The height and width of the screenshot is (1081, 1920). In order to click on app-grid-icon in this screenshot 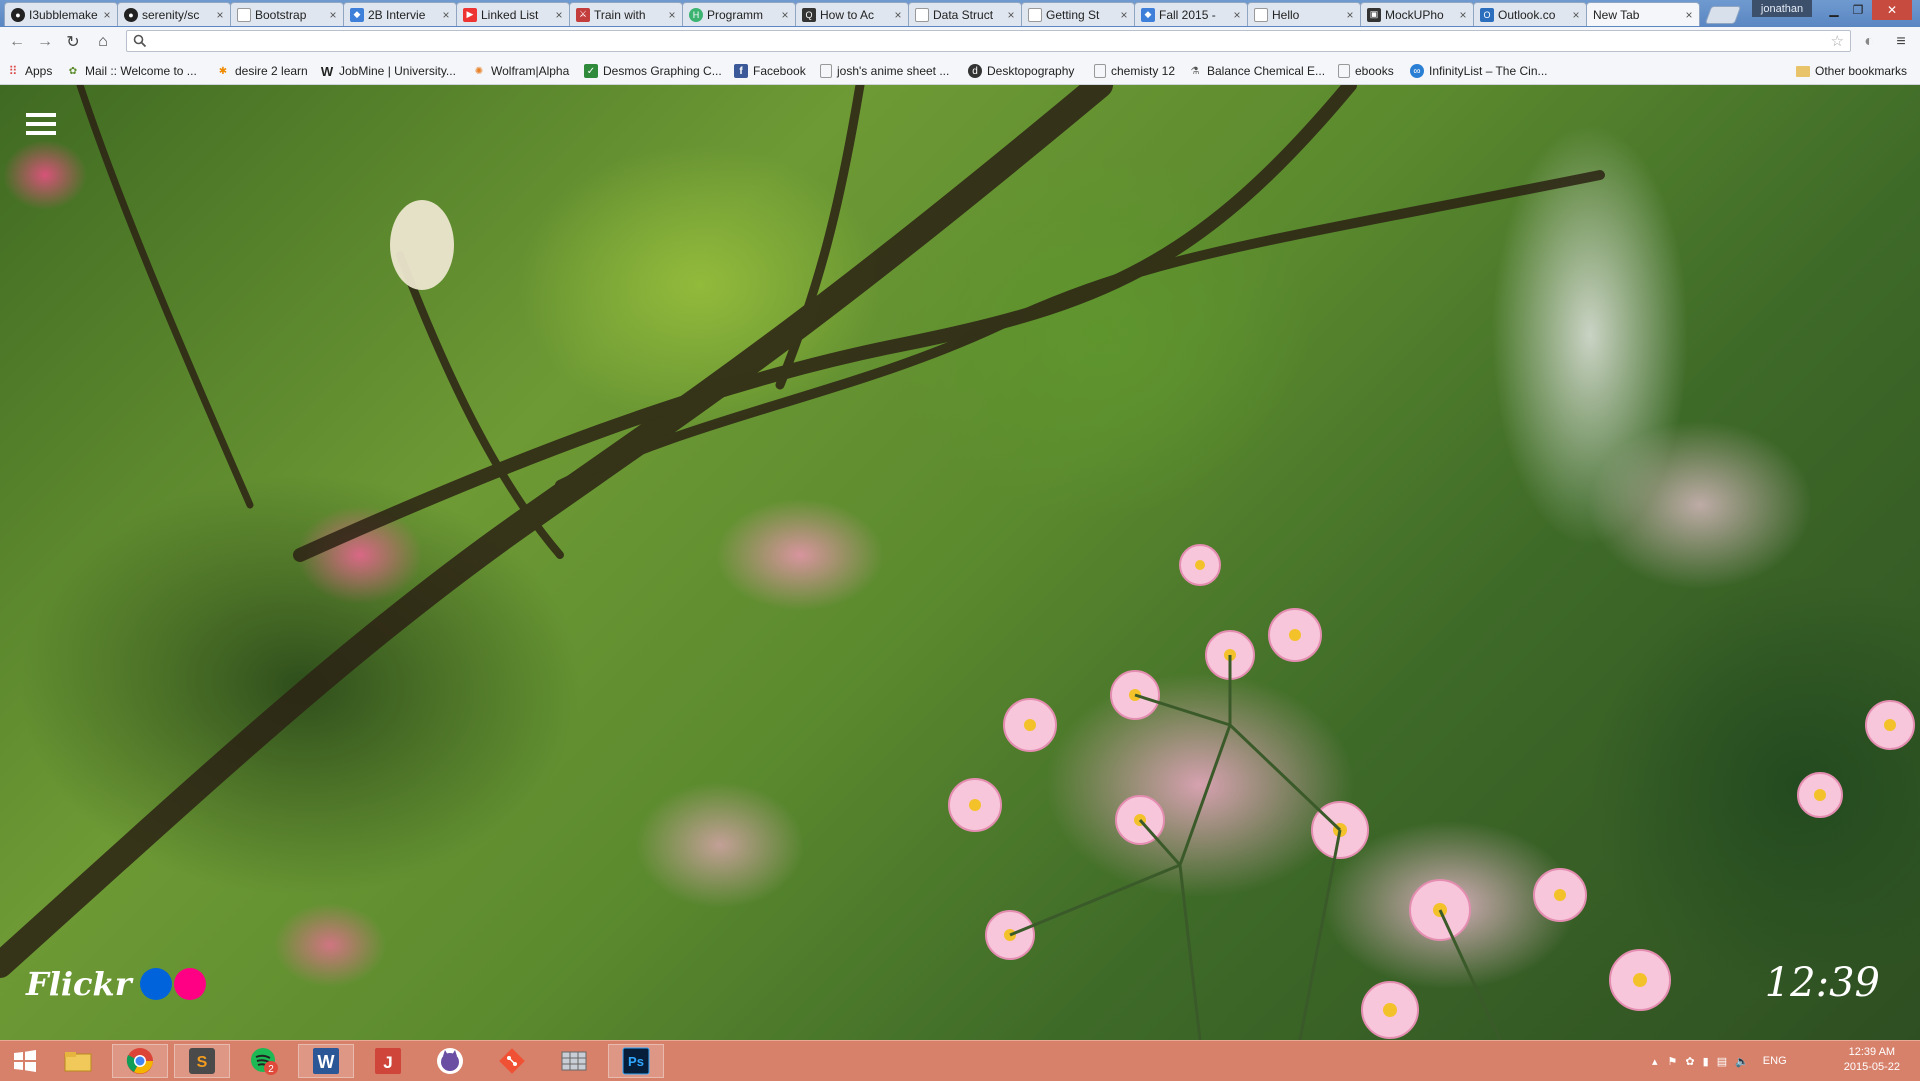, I will do `click(574, 1061)`.